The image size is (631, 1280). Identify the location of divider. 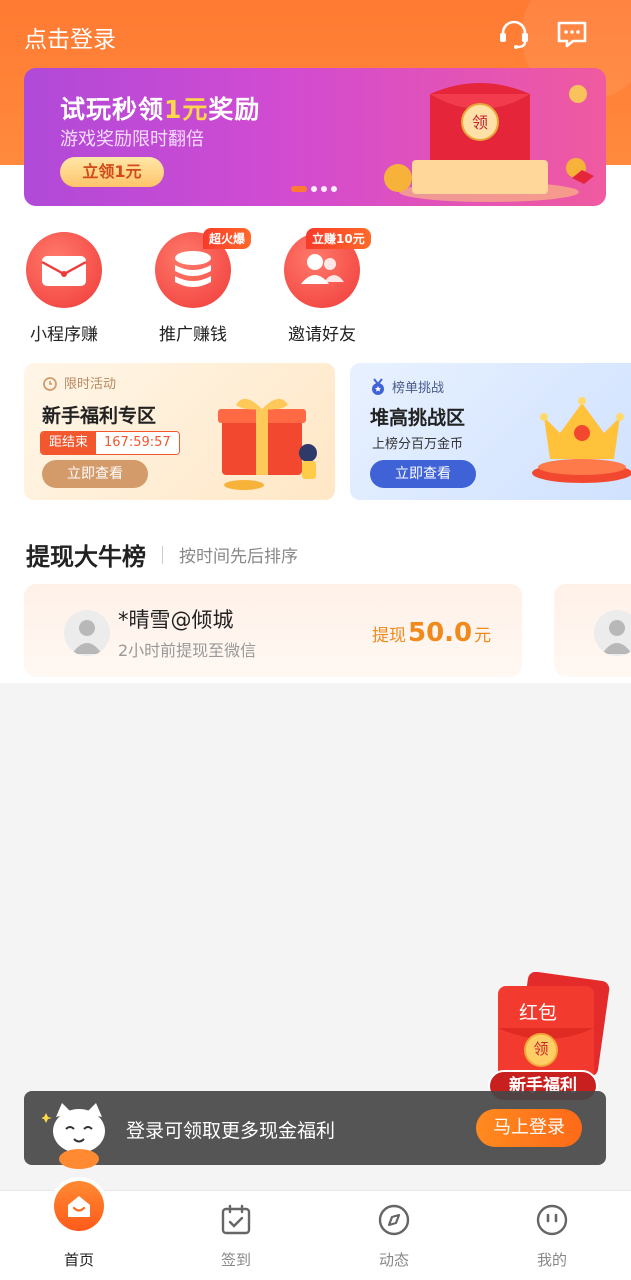
(162, 554).